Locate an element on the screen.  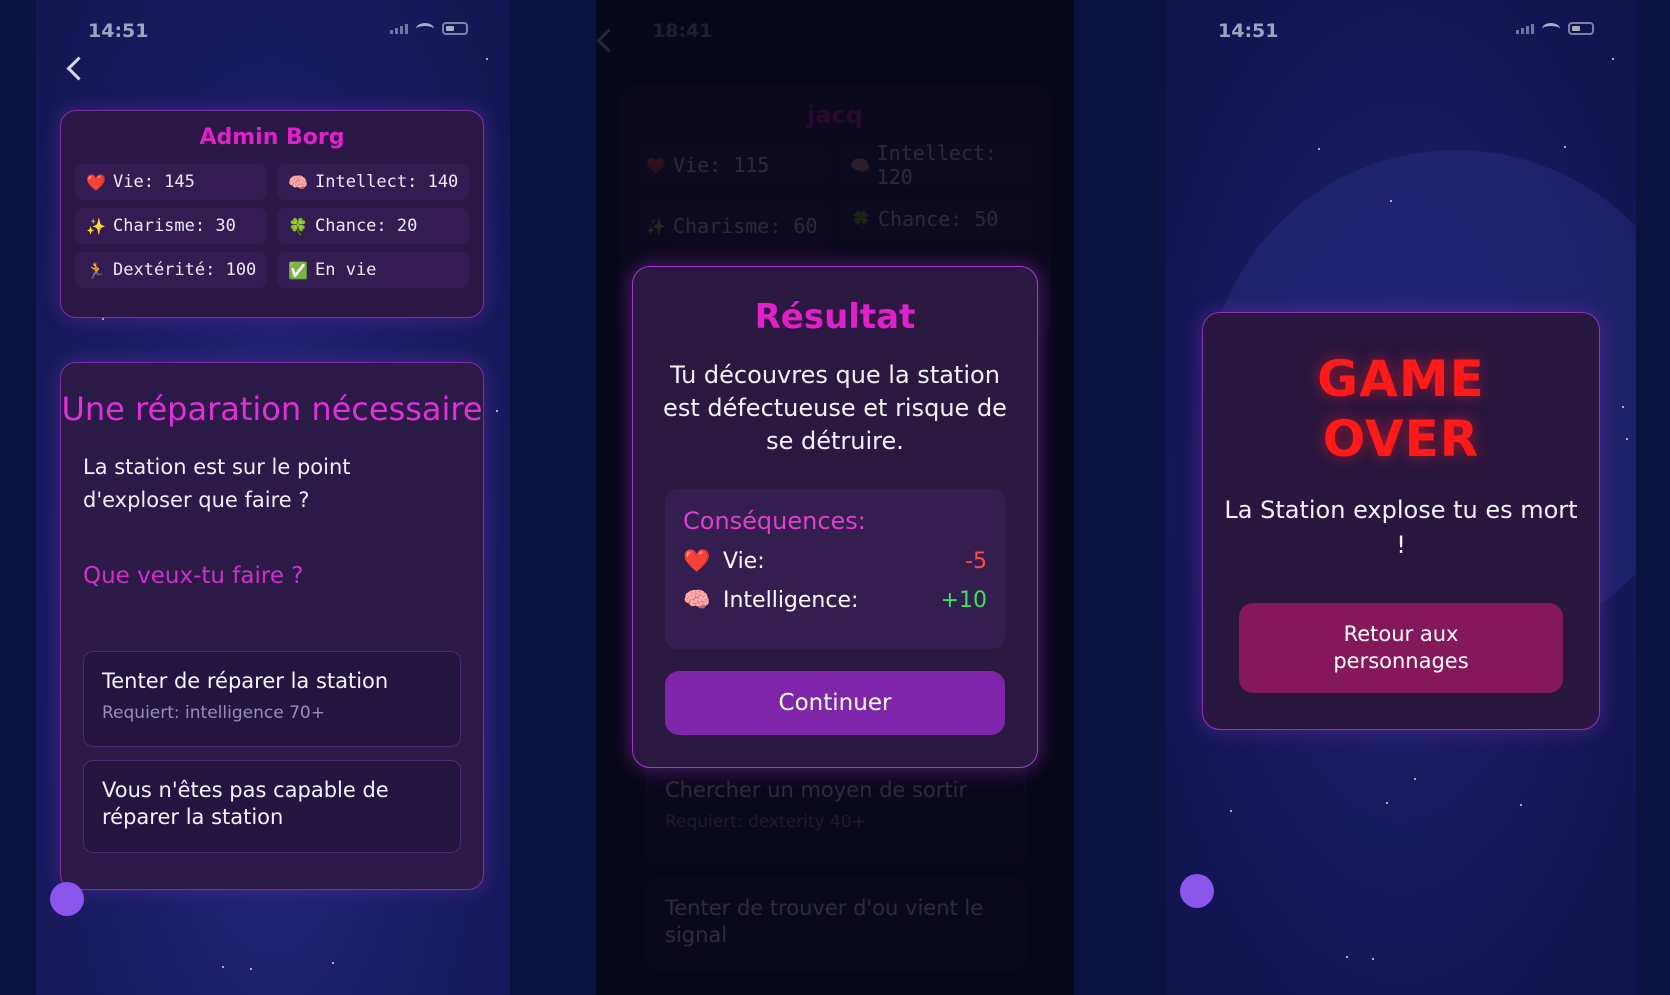
stat-label: Intellect: 140 is located at coordinates (387, 182).